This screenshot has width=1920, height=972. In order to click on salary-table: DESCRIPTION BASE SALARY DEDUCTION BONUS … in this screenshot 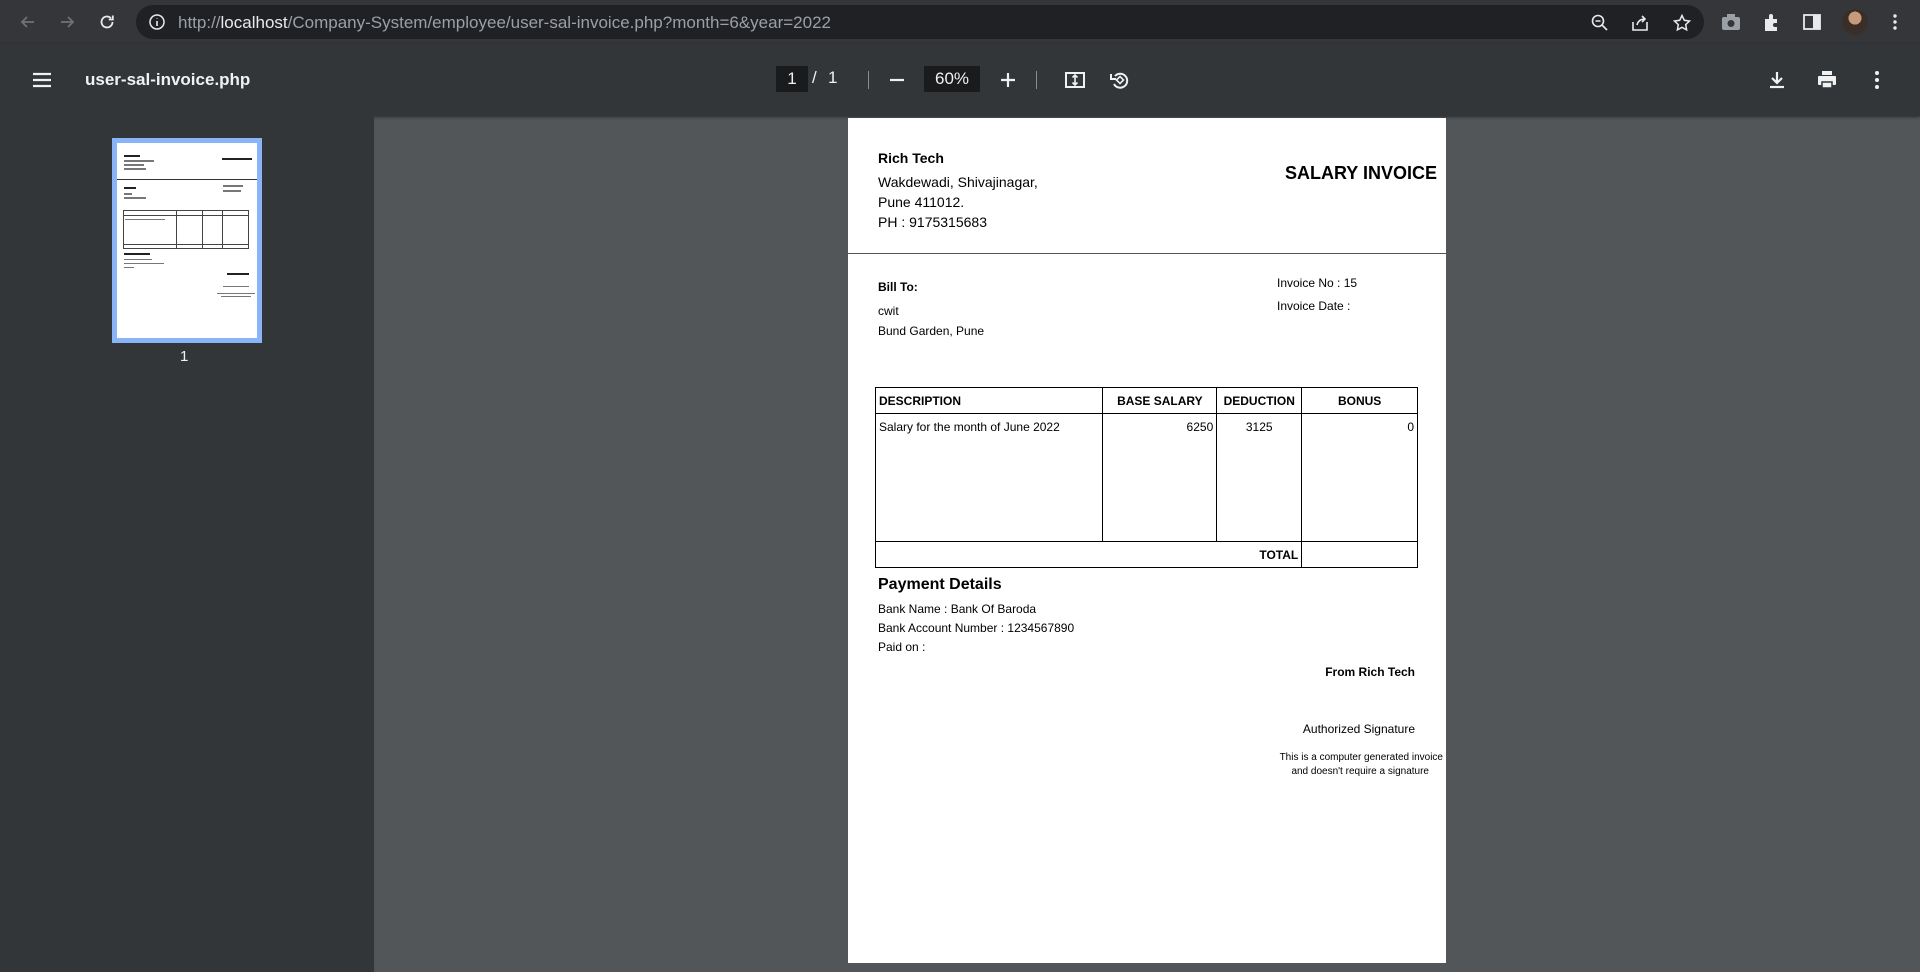, I will do `click(1146, 477)`.